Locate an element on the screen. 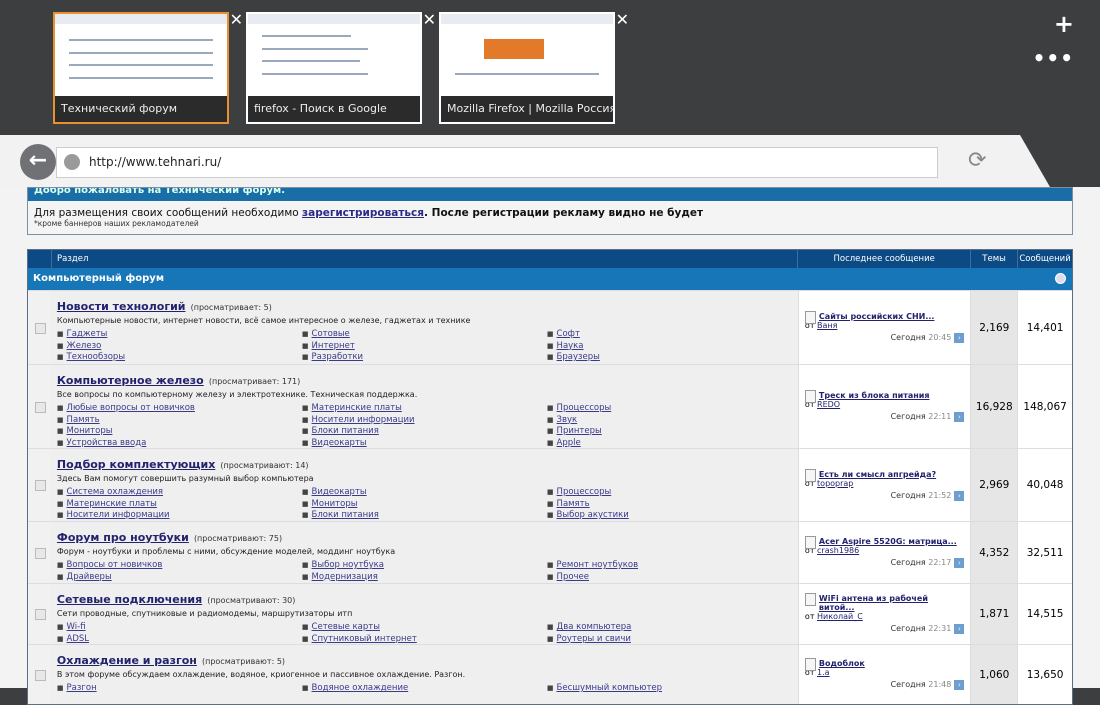 Image resolution: width=1100 pixels, height=705 pixels. subforum-link: Сетевые карты is located at coordinates (424, 628).